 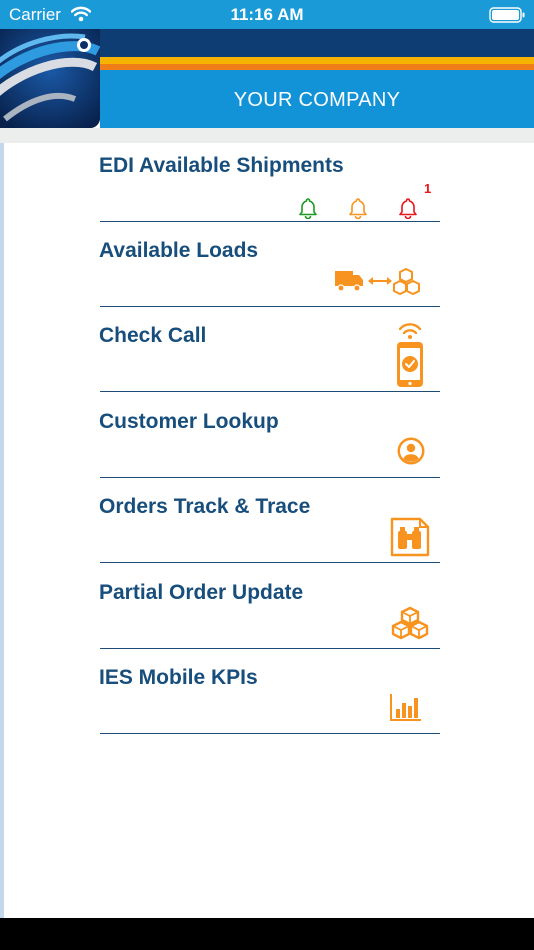 I want to click on battery-icon, so click(x=507, y=17).